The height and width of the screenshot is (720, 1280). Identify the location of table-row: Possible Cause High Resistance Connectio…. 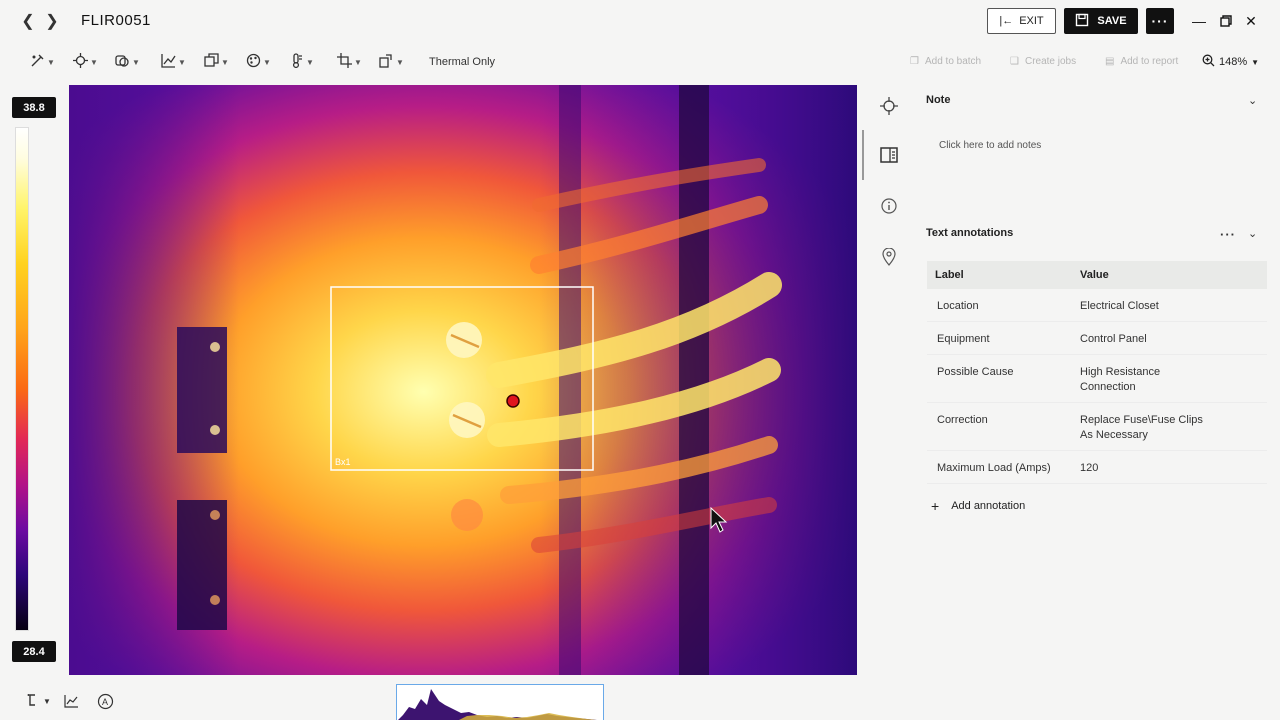
(1097, 379).